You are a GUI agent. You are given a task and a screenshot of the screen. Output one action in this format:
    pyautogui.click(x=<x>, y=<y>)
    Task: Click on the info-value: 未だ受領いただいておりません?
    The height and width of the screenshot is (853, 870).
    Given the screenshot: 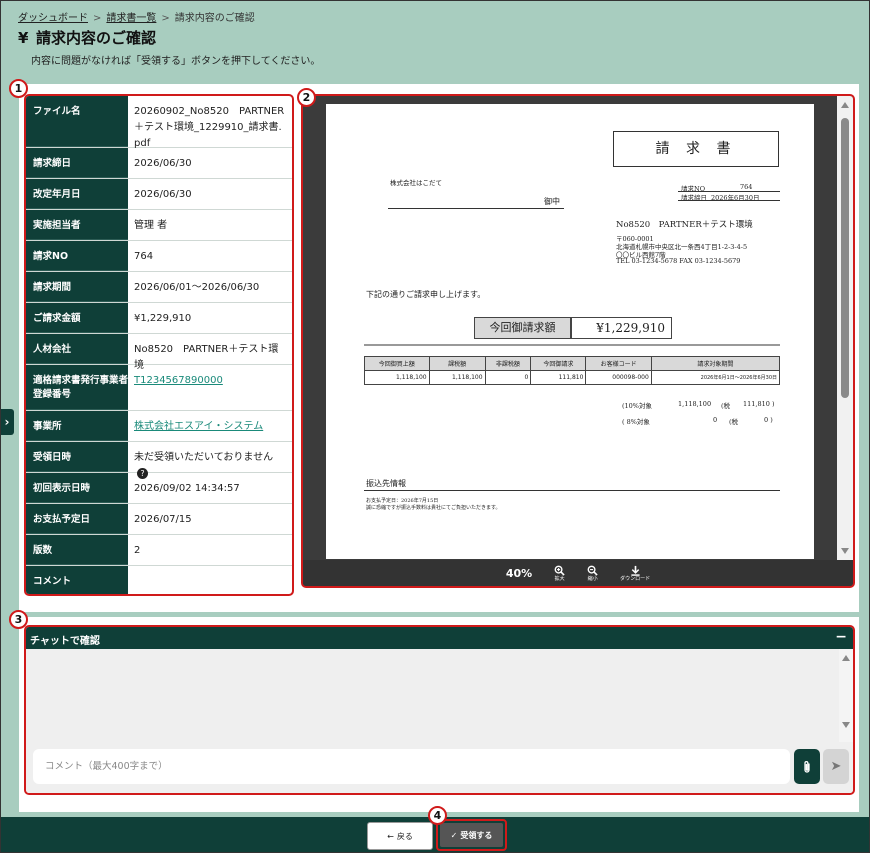 What is the action you would take?
    pyautogui.click(x=210, y=460)
    